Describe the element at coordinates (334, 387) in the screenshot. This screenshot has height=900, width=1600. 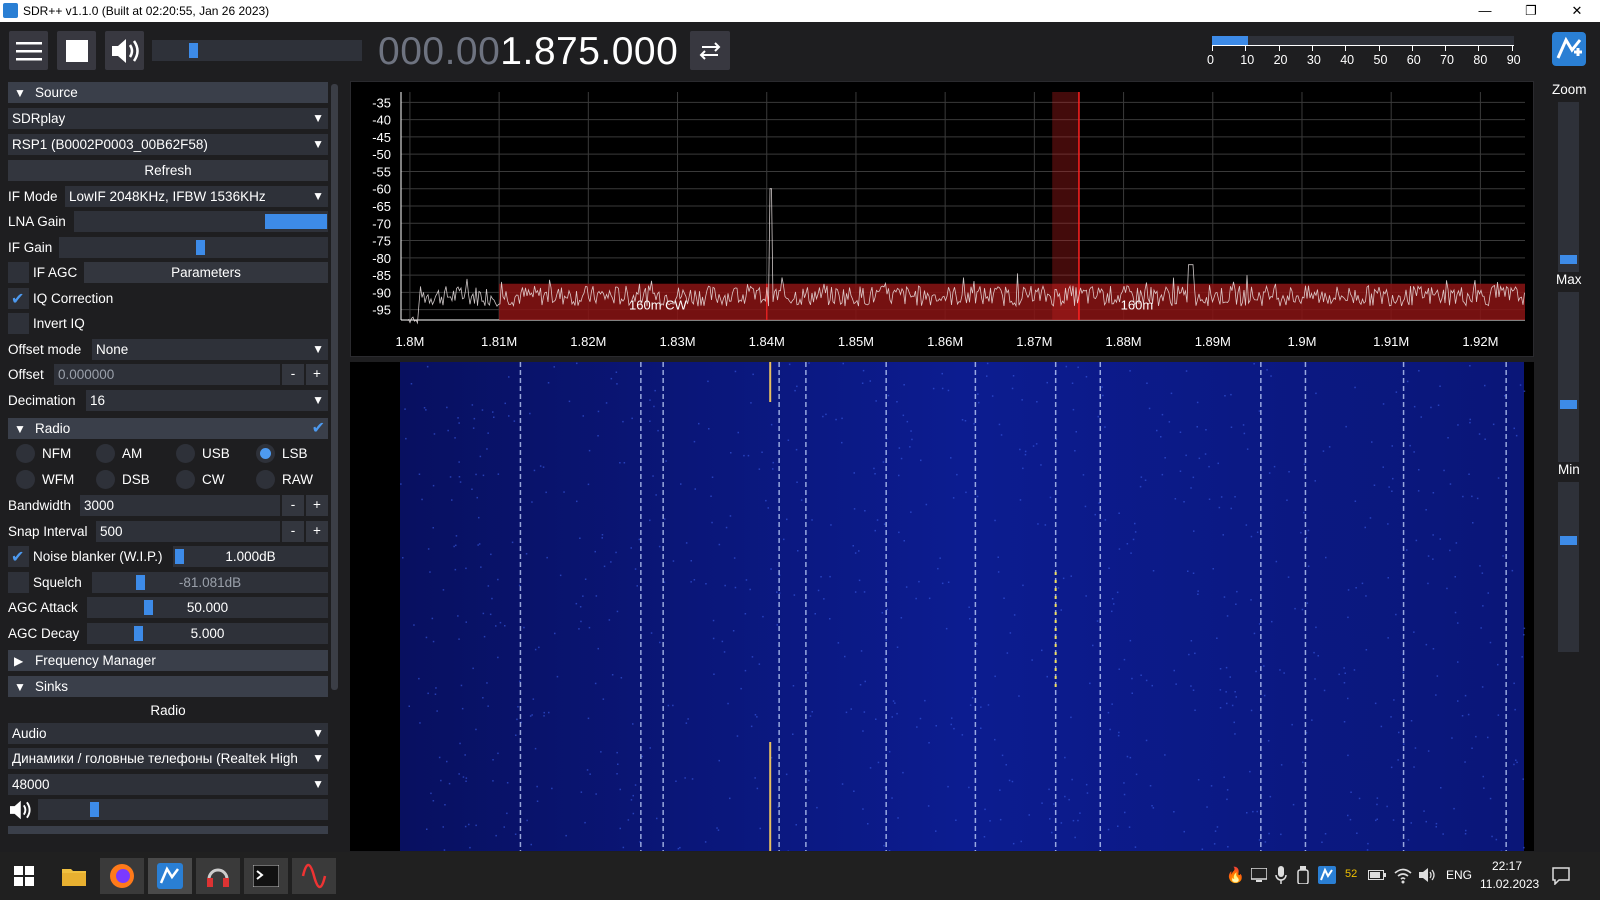
I see `sidebar-scrollbar` at that location.